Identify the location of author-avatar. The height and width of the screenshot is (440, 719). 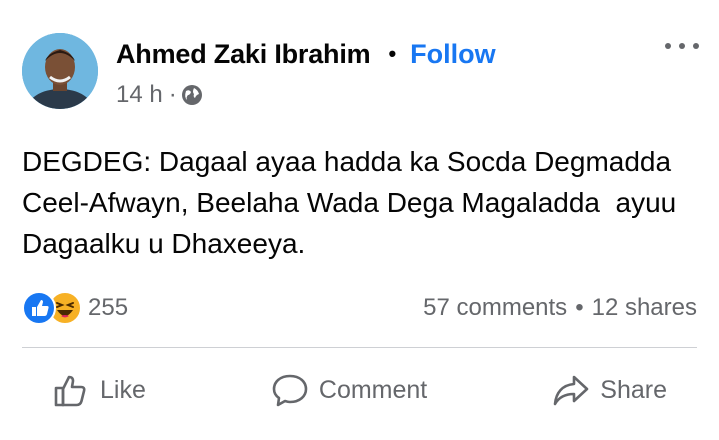
(60, 71).